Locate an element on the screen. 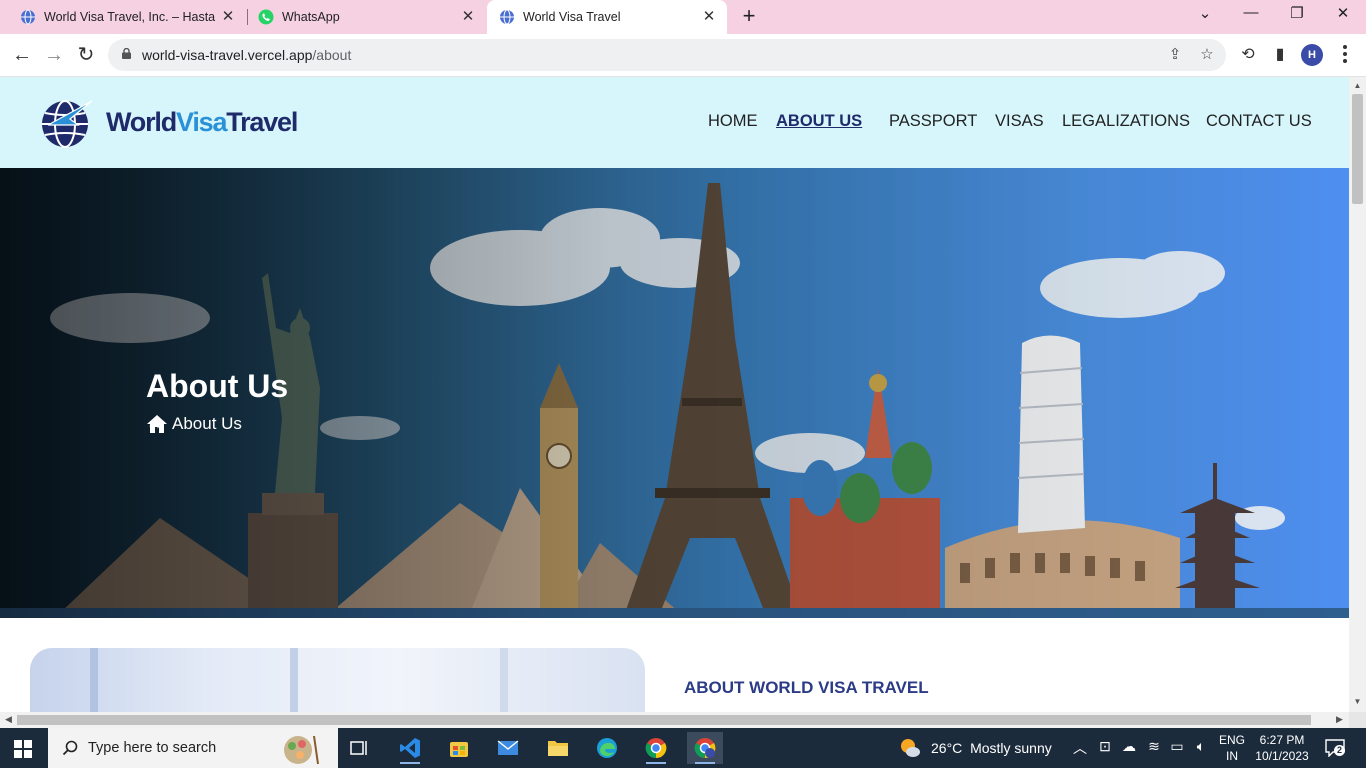  browser-tab-active: World Visa Travel ✕ is located at coordinates (607, 17).